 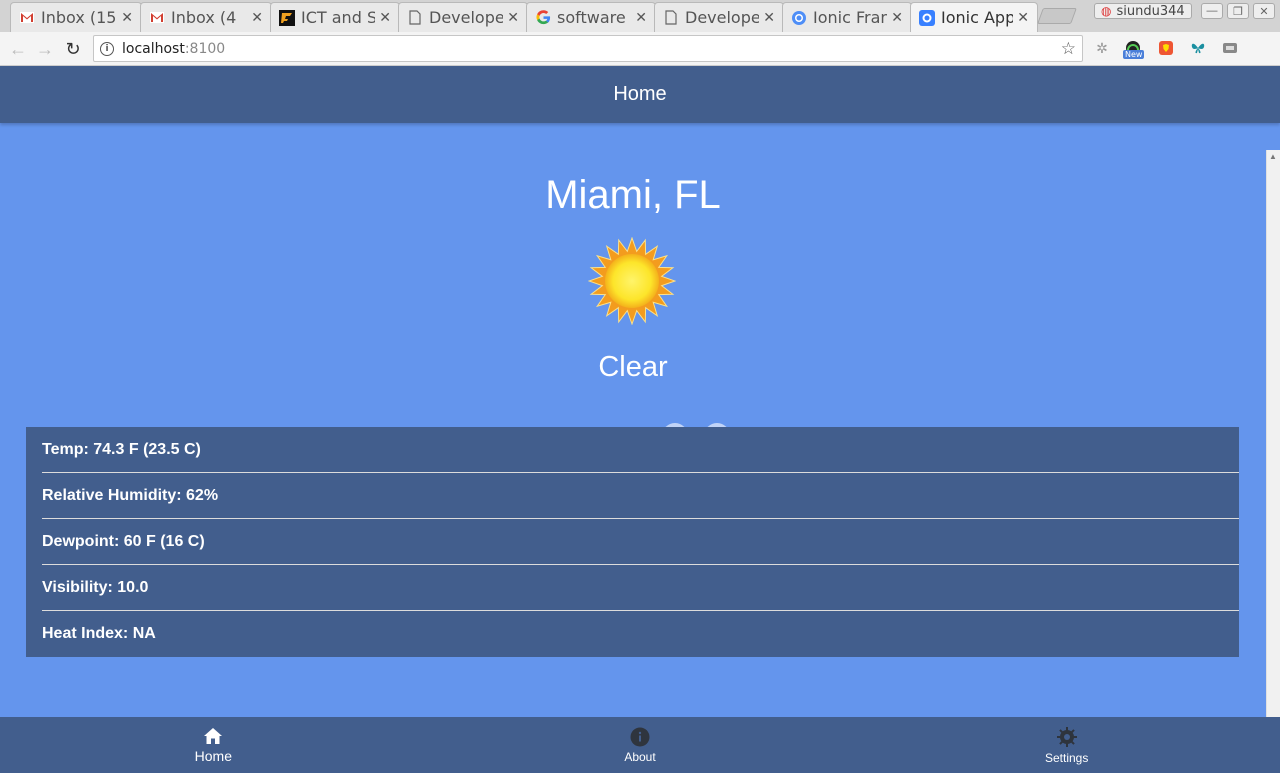 What do you see at coordinates (543, 18) in the screenshot?
I see `google-icon` at bounding box center [543, 18].